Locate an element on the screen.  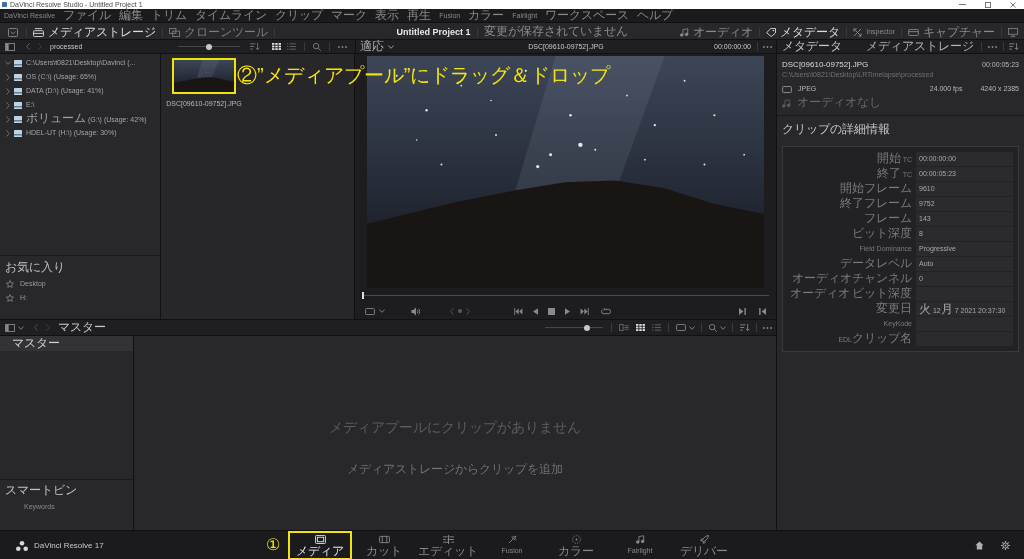
chevron-down-icon is located at coordinates (8, 63).